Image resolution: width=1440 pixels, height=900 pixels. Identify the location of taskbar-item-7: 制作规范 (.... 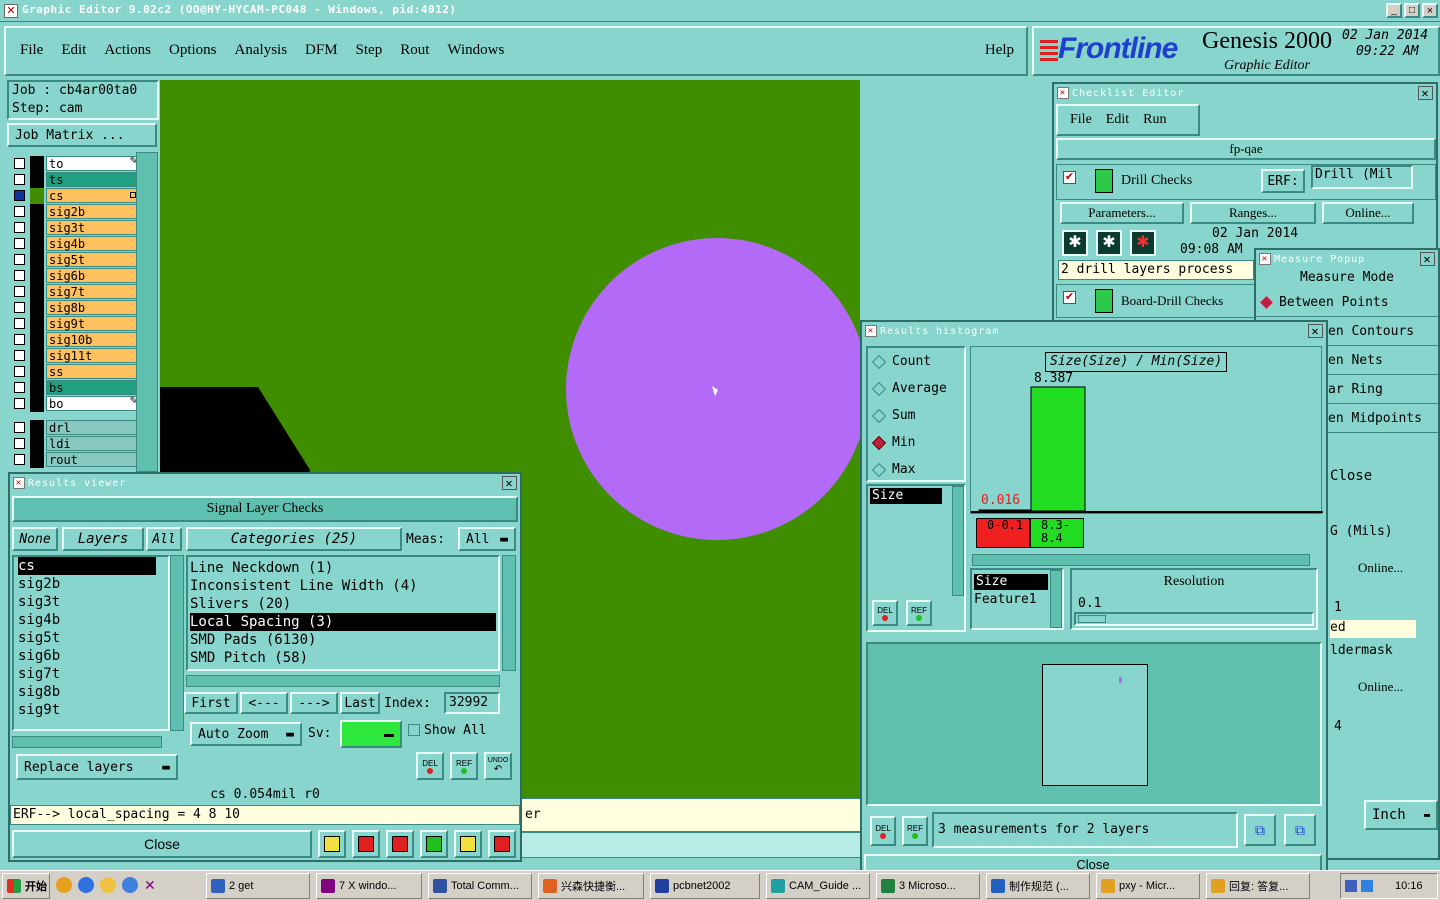
(1038, 886).